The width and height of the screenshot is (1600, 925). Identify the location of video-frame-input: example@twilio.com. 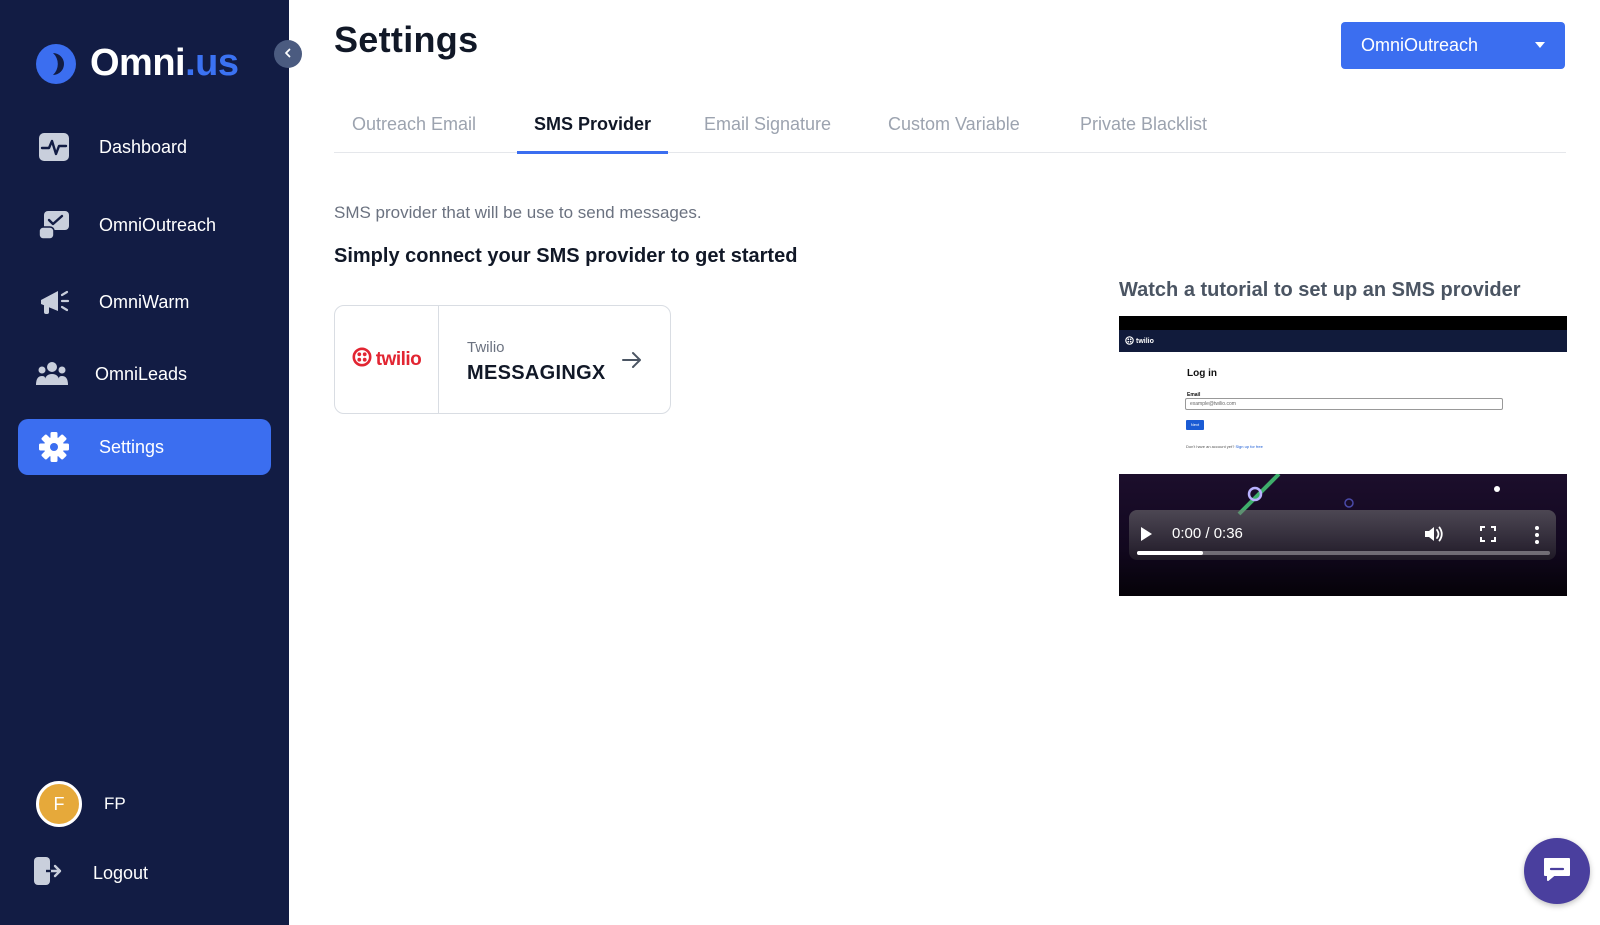
(1344, 404).